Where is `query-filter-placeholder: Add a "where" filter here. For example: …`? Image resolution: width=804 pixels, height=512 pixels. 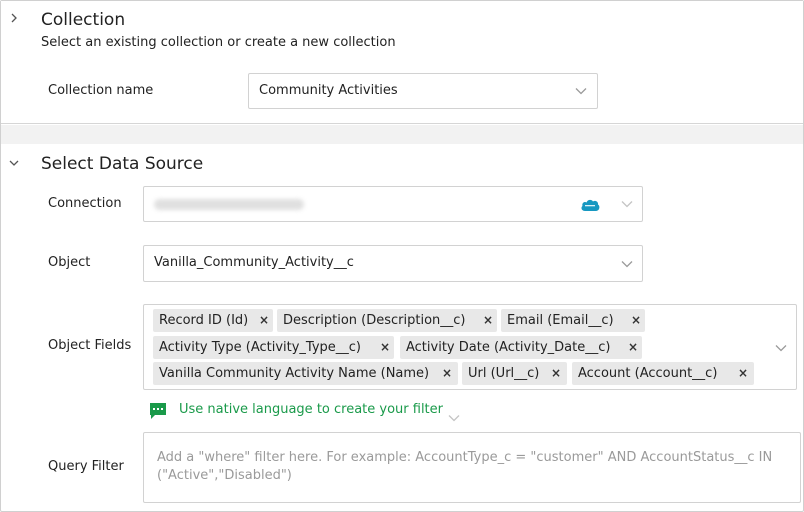
query-filter-placeholder: Add a "where" filter here. For example: … is located at coordinates (465, 466).